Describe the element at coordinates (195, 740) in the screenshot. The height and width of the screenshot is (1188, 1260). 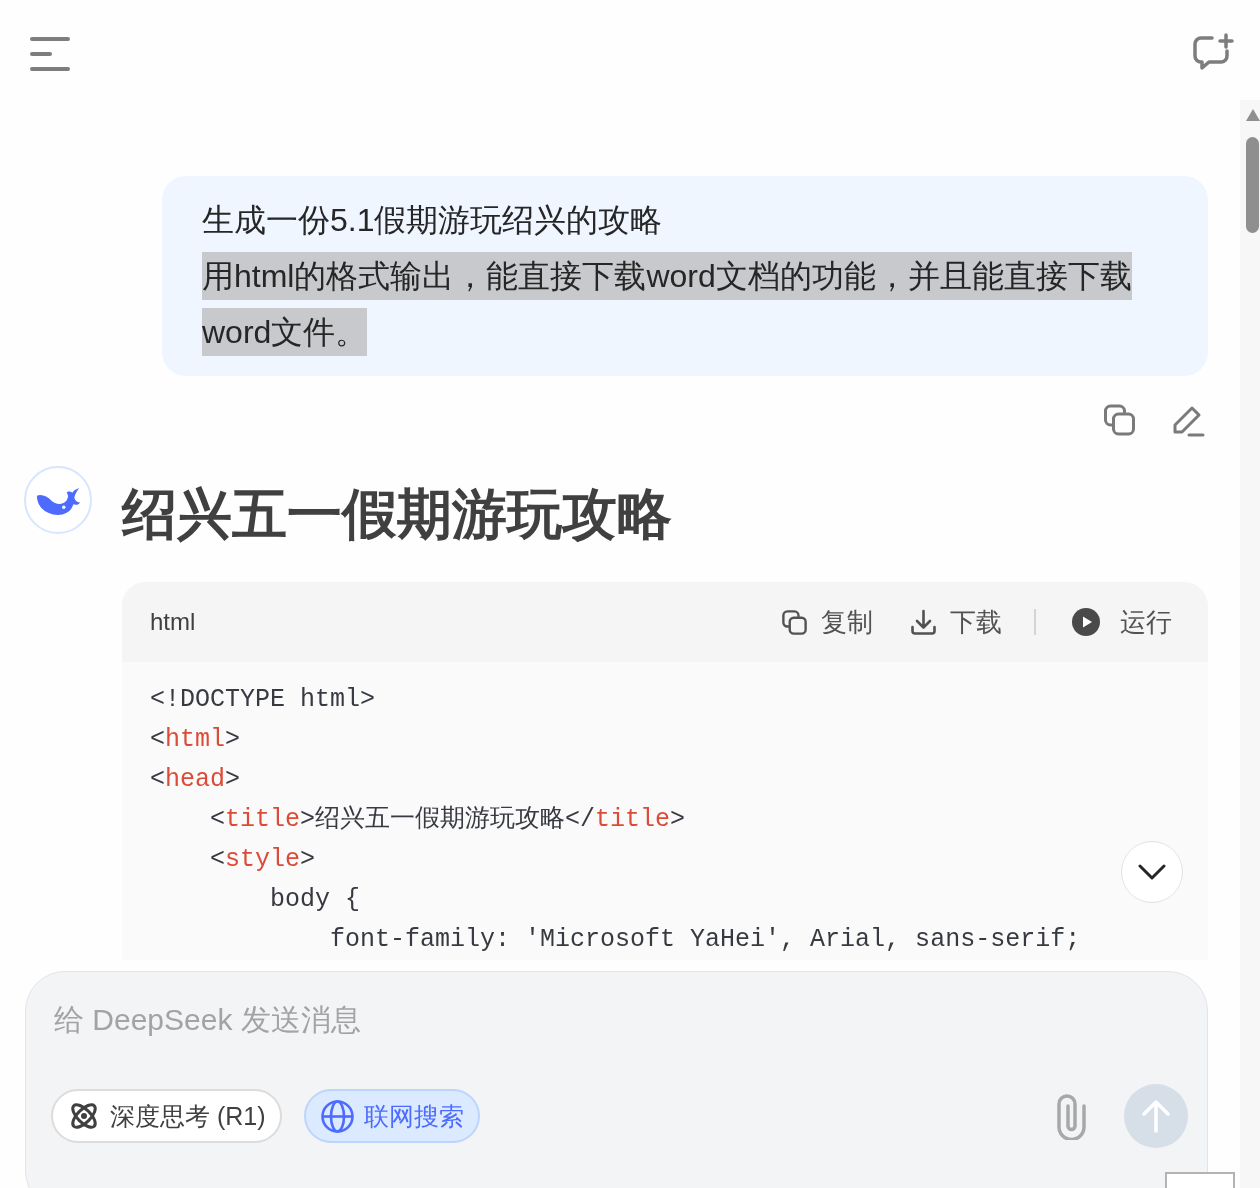
I see `code-line: <html>` at that location.